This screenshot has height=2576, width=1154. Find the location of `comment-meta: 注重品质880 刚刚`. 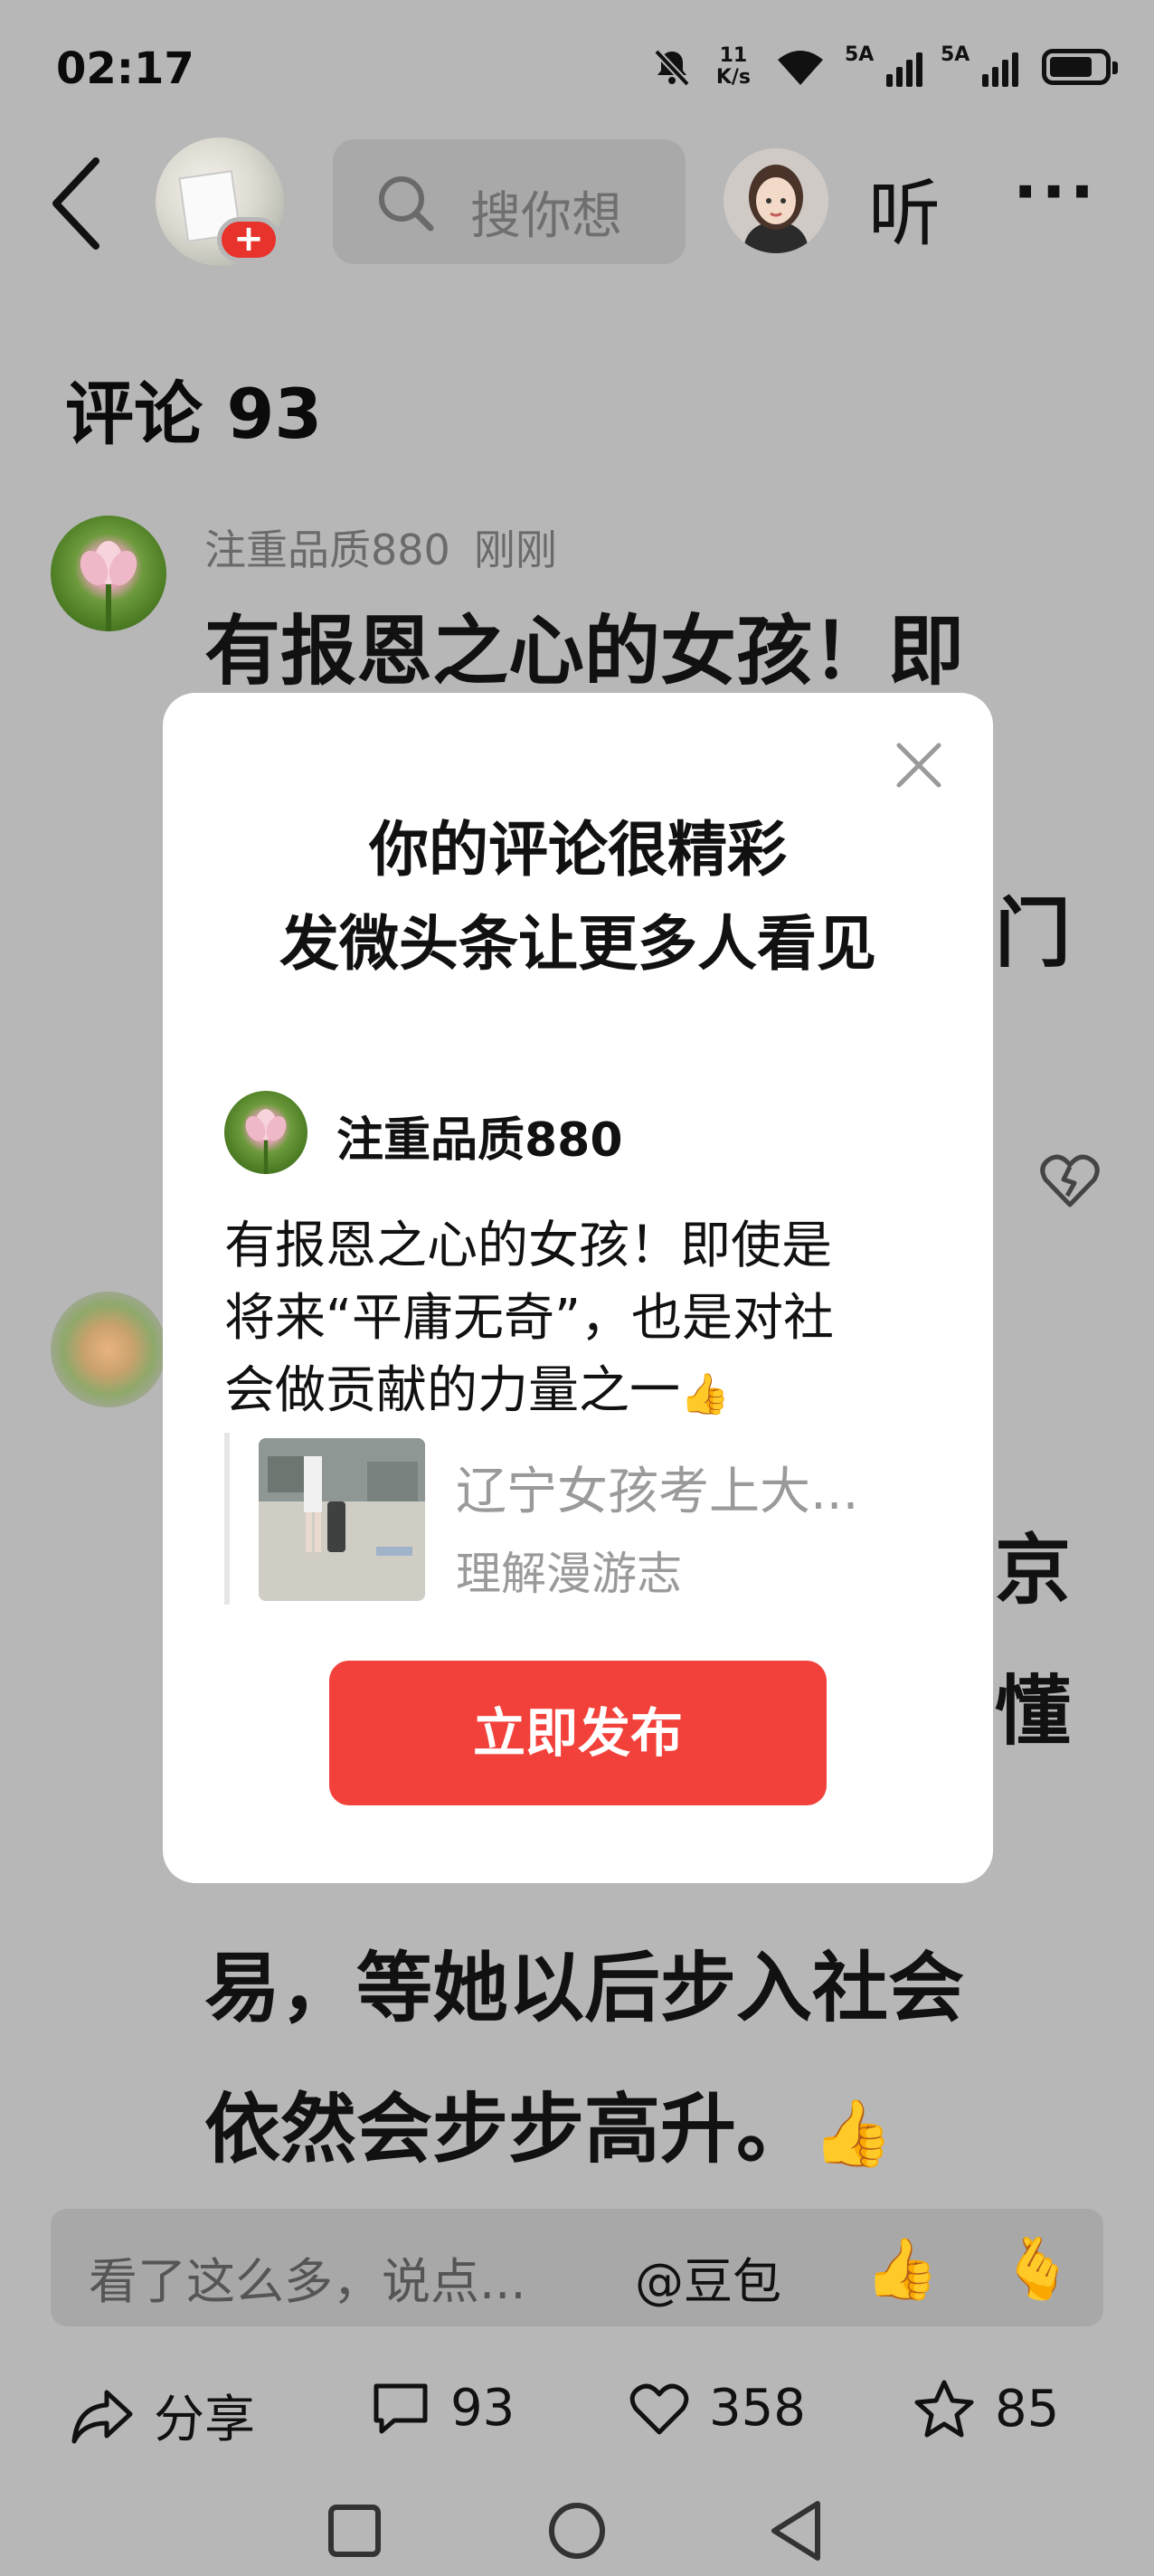

comment-meta: 注重品质880 刚刚 is located at coordinates (380, 547).